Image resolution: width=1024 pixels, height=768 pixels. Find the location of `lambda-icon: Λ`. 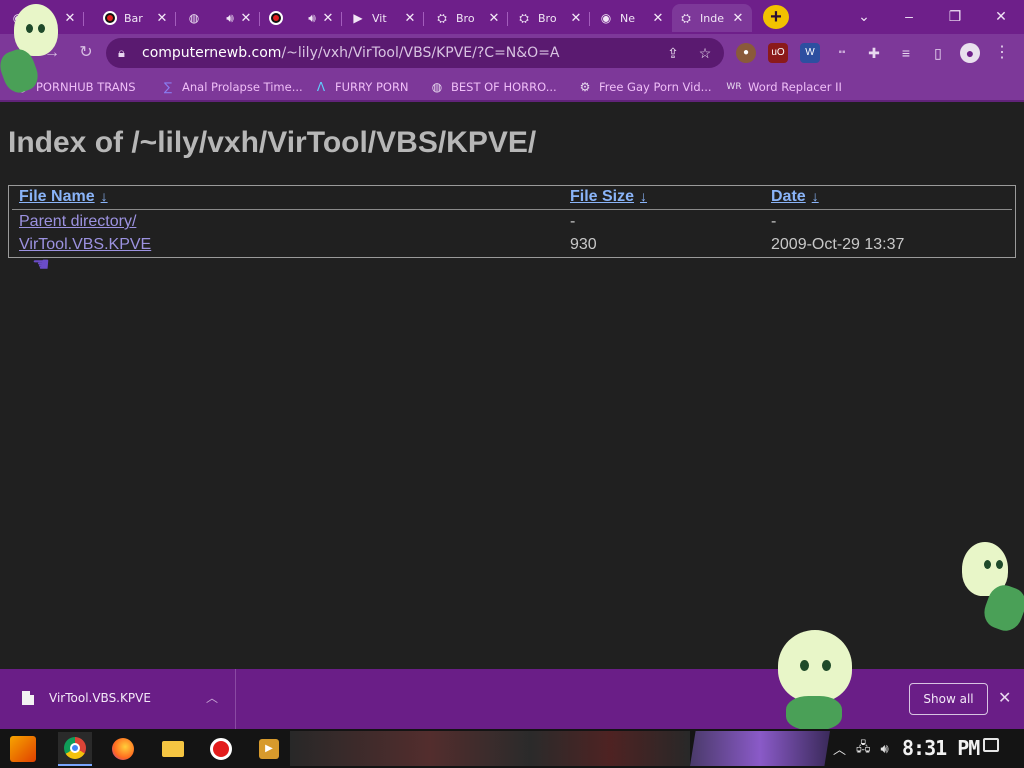

lambda-icon: Λ is located at coordinates (321, 87).